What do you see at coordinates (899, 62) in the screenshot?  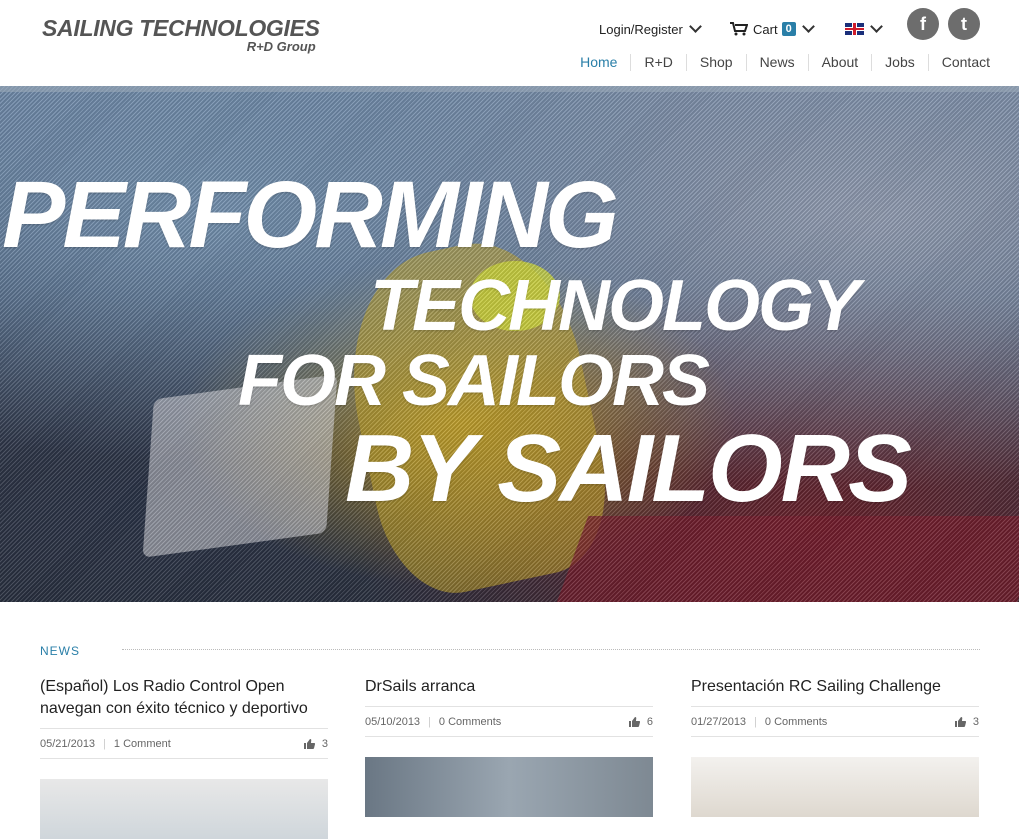 I see `nav-item-jobs: Jobs` at bounding box center [899, 62].